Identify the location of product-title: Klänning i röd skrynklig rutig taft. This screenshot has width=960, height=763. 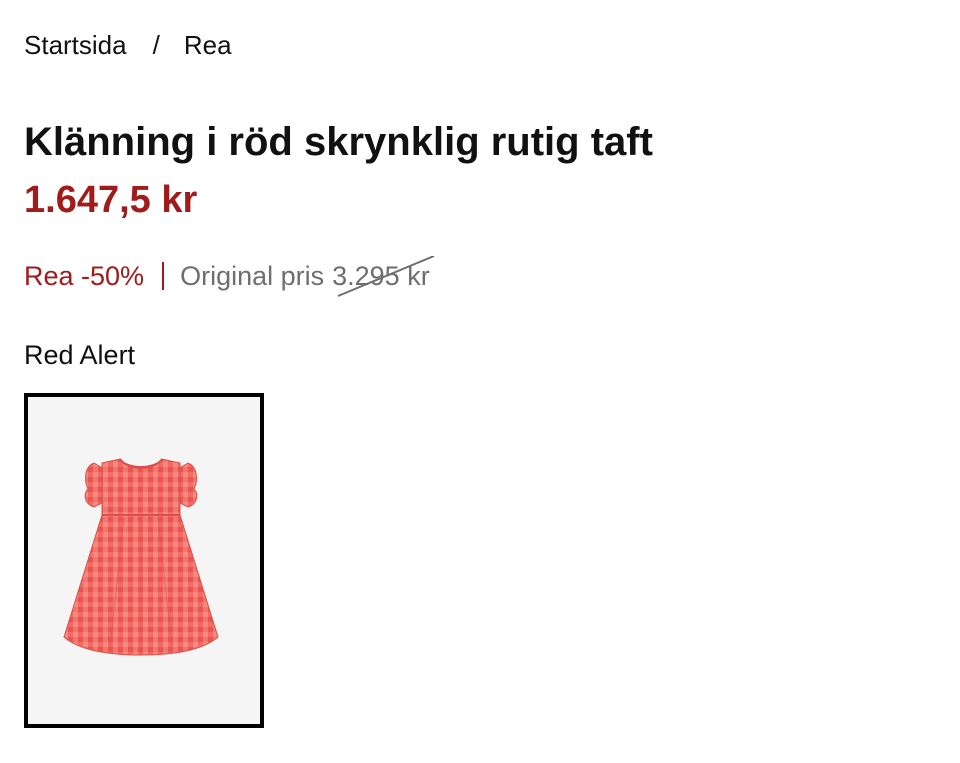
(338, 142).